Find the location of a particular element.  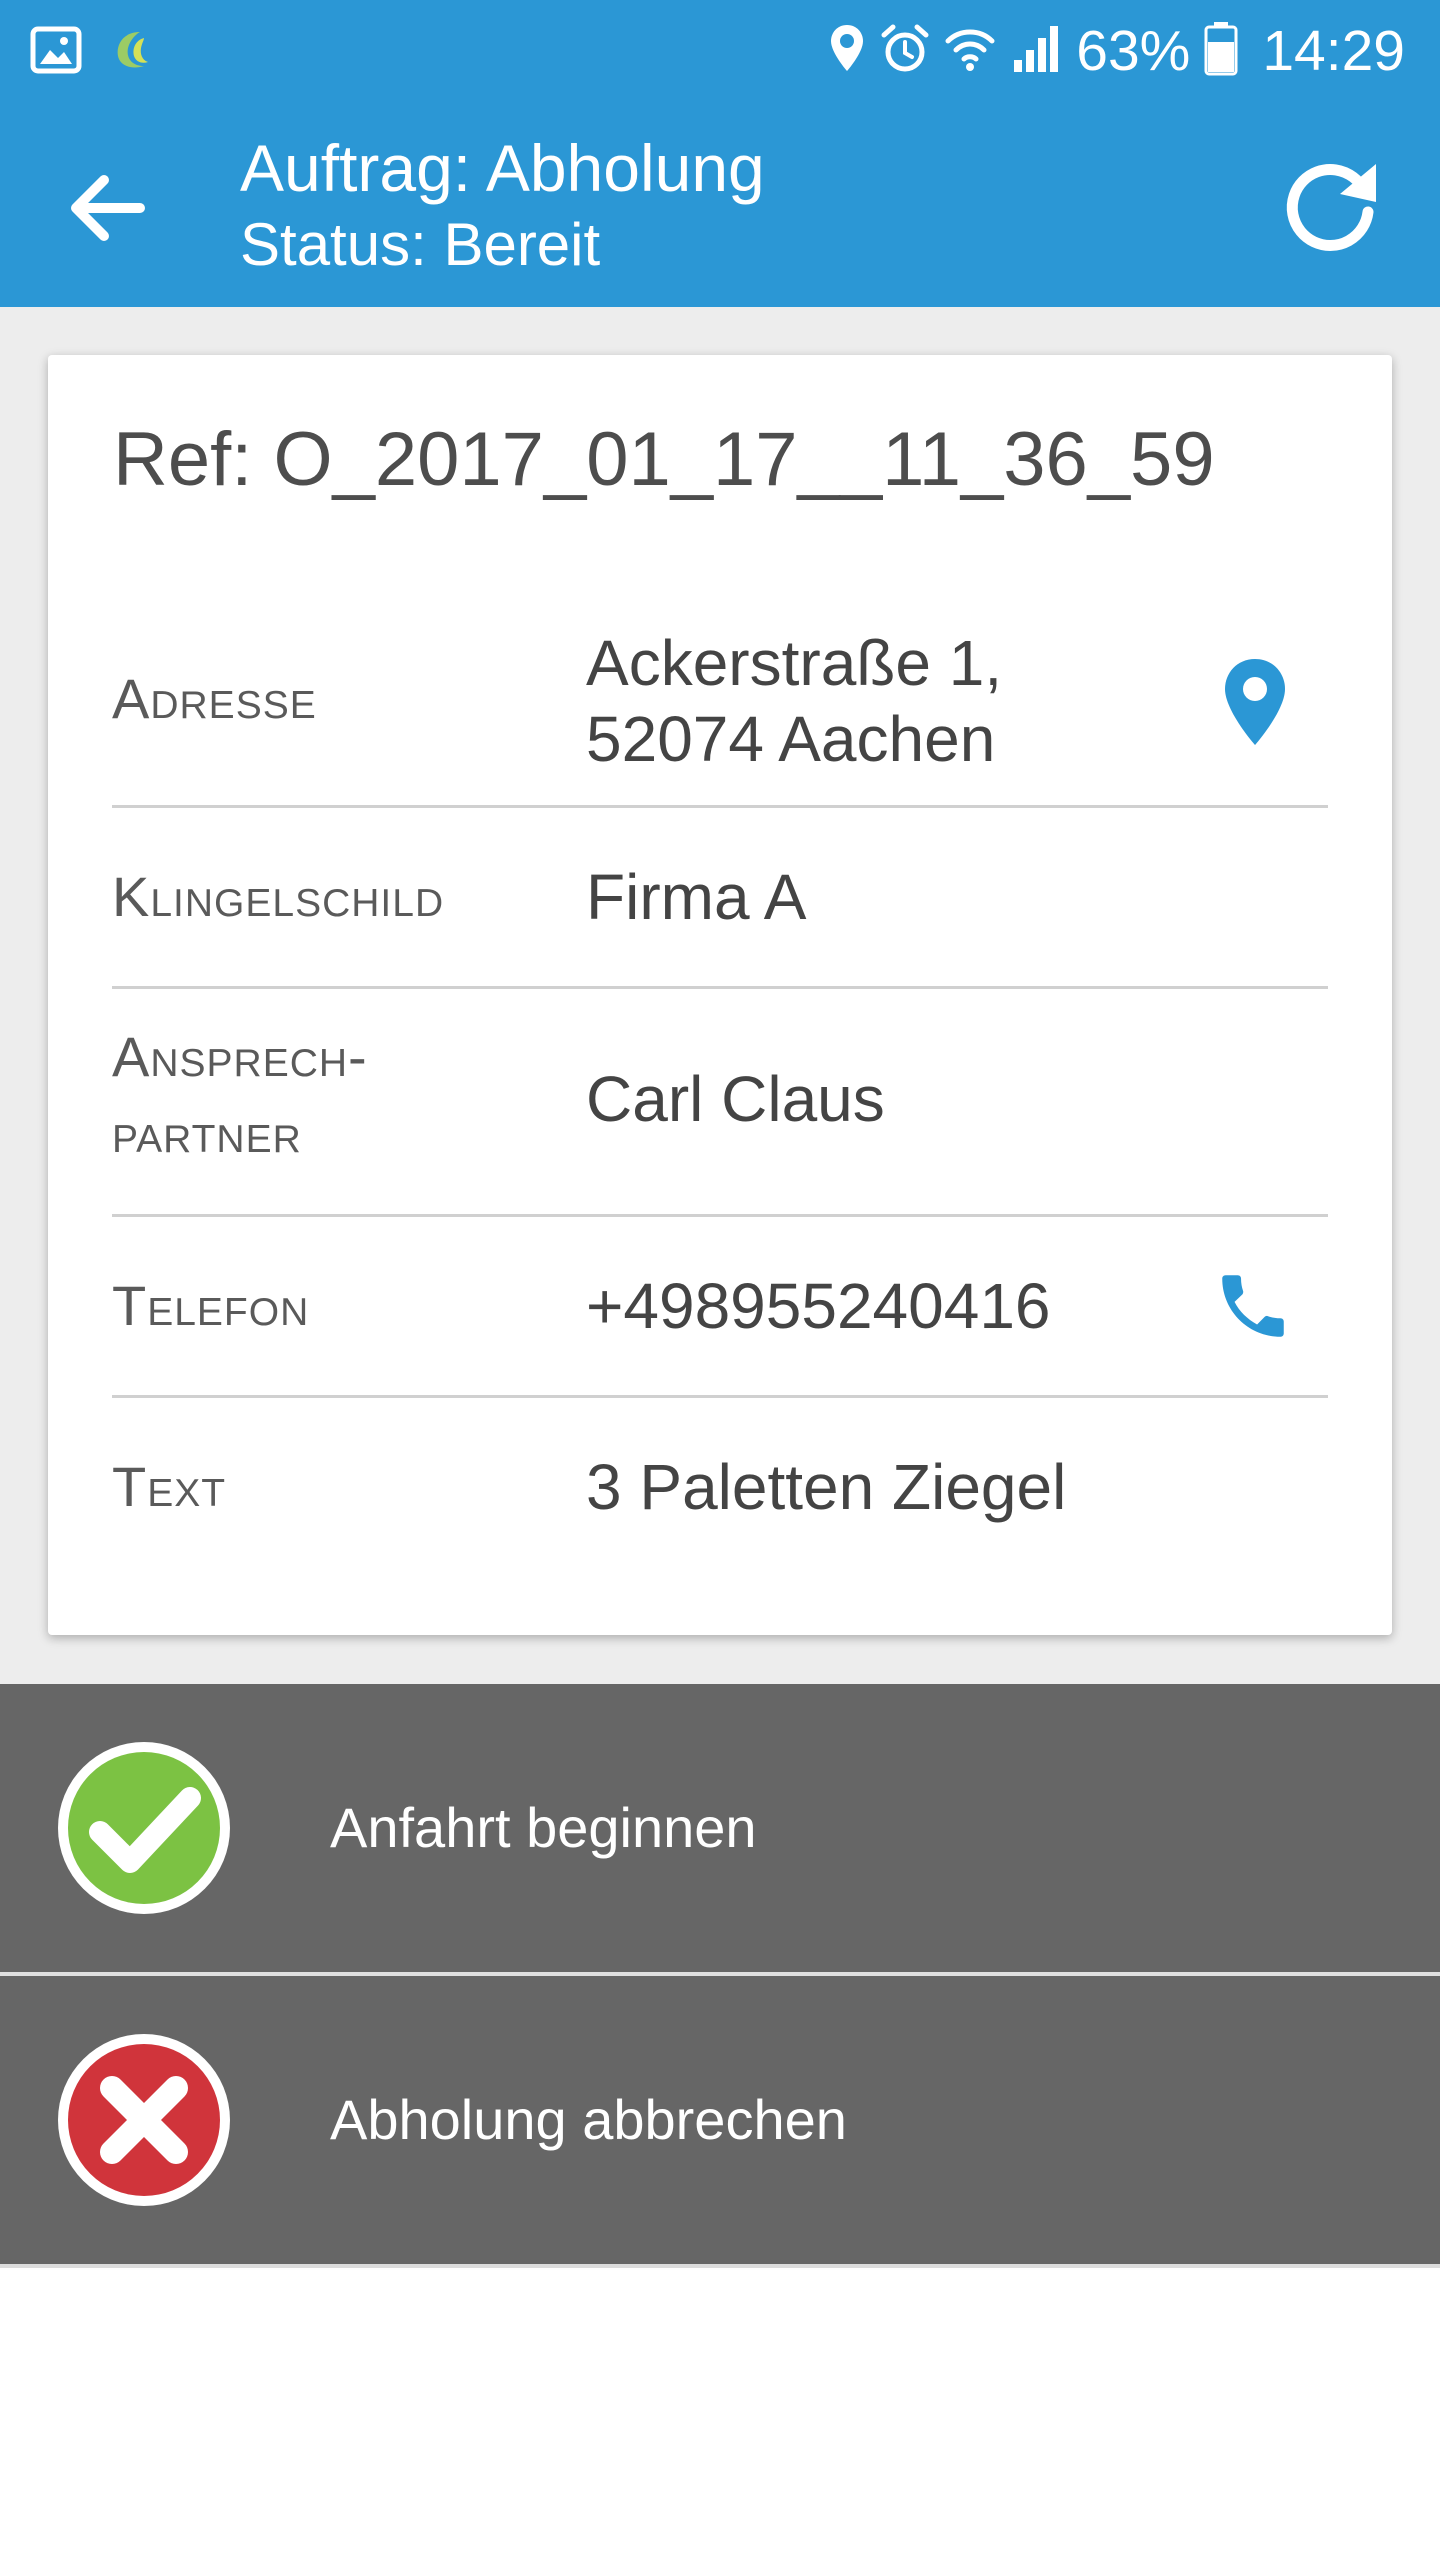

contact-person-label-line-1: Ansprech- is located at coordinates (240, 1056).